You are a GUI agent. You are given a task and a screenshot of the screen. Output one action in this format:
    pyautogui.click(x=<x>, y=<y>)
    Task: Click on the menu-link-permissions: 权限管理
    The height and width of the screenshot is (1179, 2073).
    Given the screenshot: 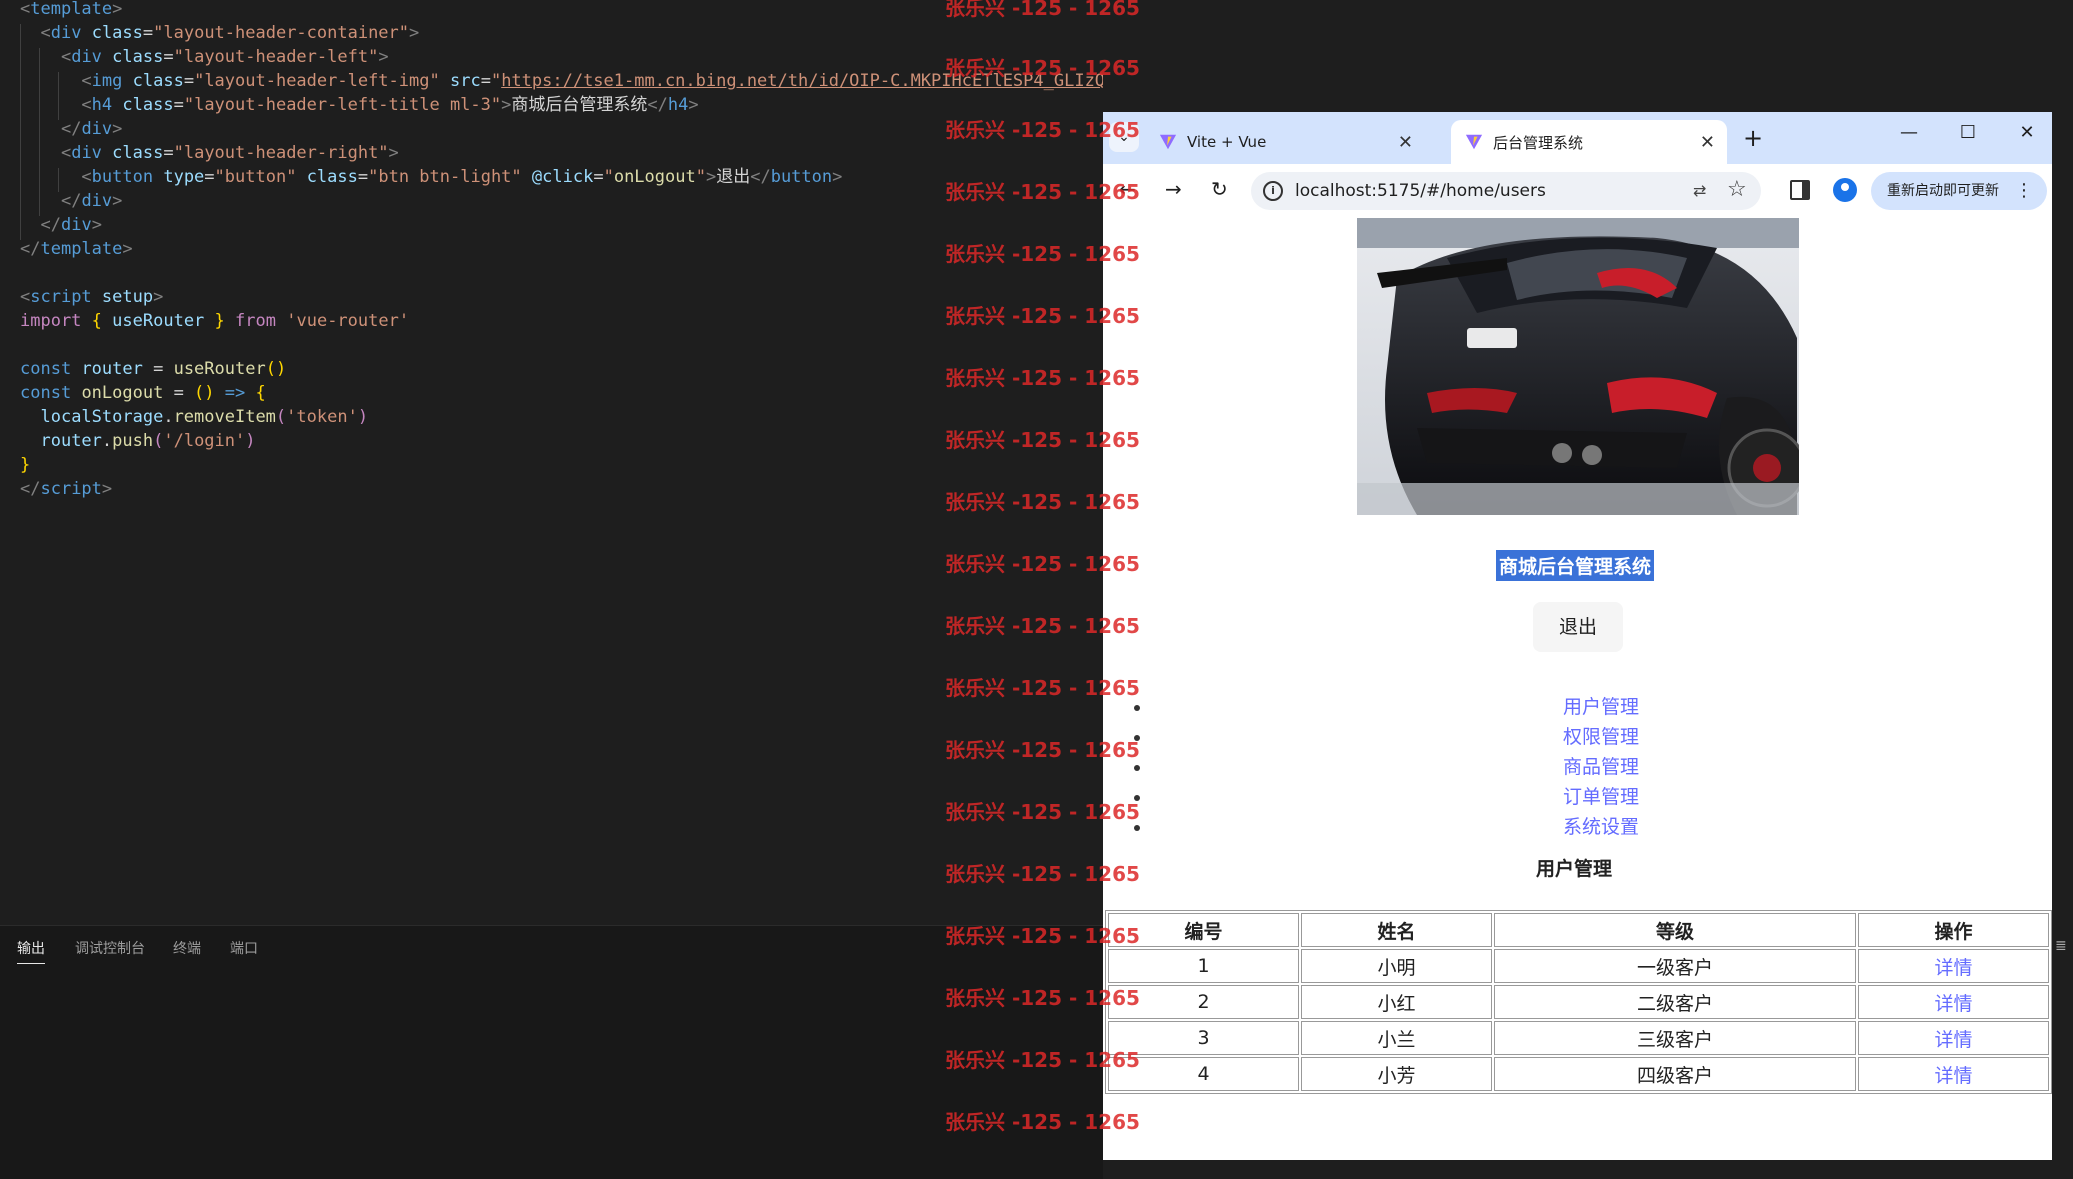 What is the action you would take?
    pyautogui.click(x=1601, y=735)
    